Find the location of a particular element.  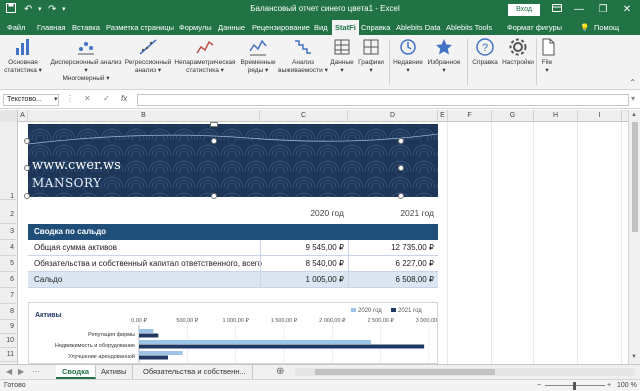

add-sheet-icon: ⊕ is located at coordinates (280, 371).